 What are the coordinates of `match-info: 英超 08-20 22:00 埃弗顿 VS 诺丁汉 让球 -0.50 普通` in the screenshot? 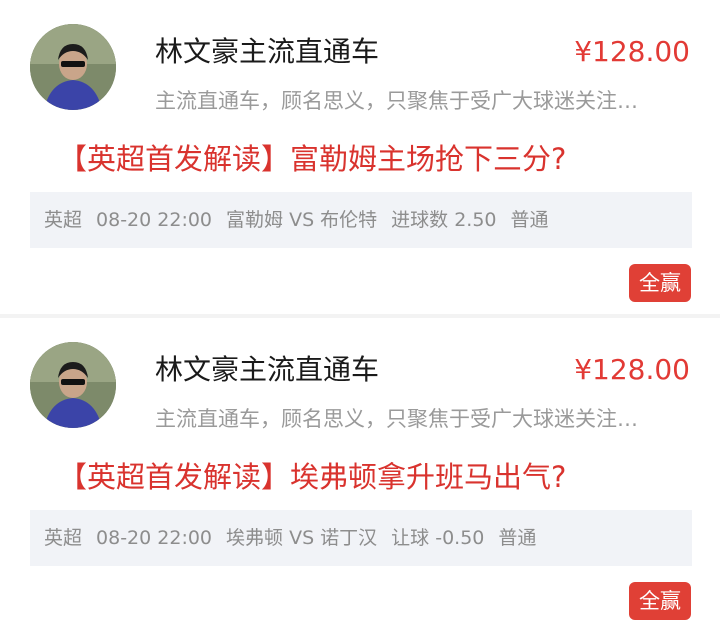 It's located at (361, 538).